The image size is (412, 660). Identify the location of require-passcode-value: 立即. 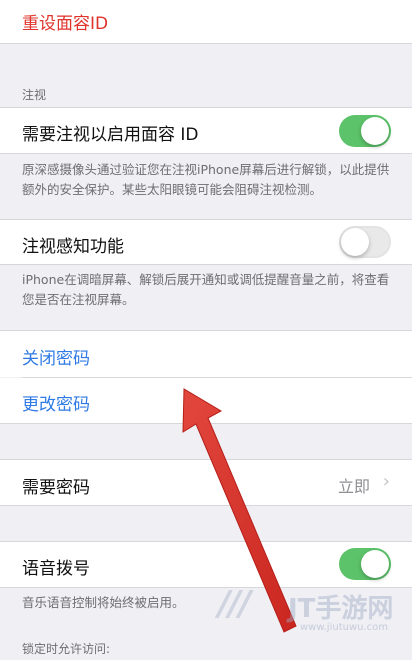
(353, 486).